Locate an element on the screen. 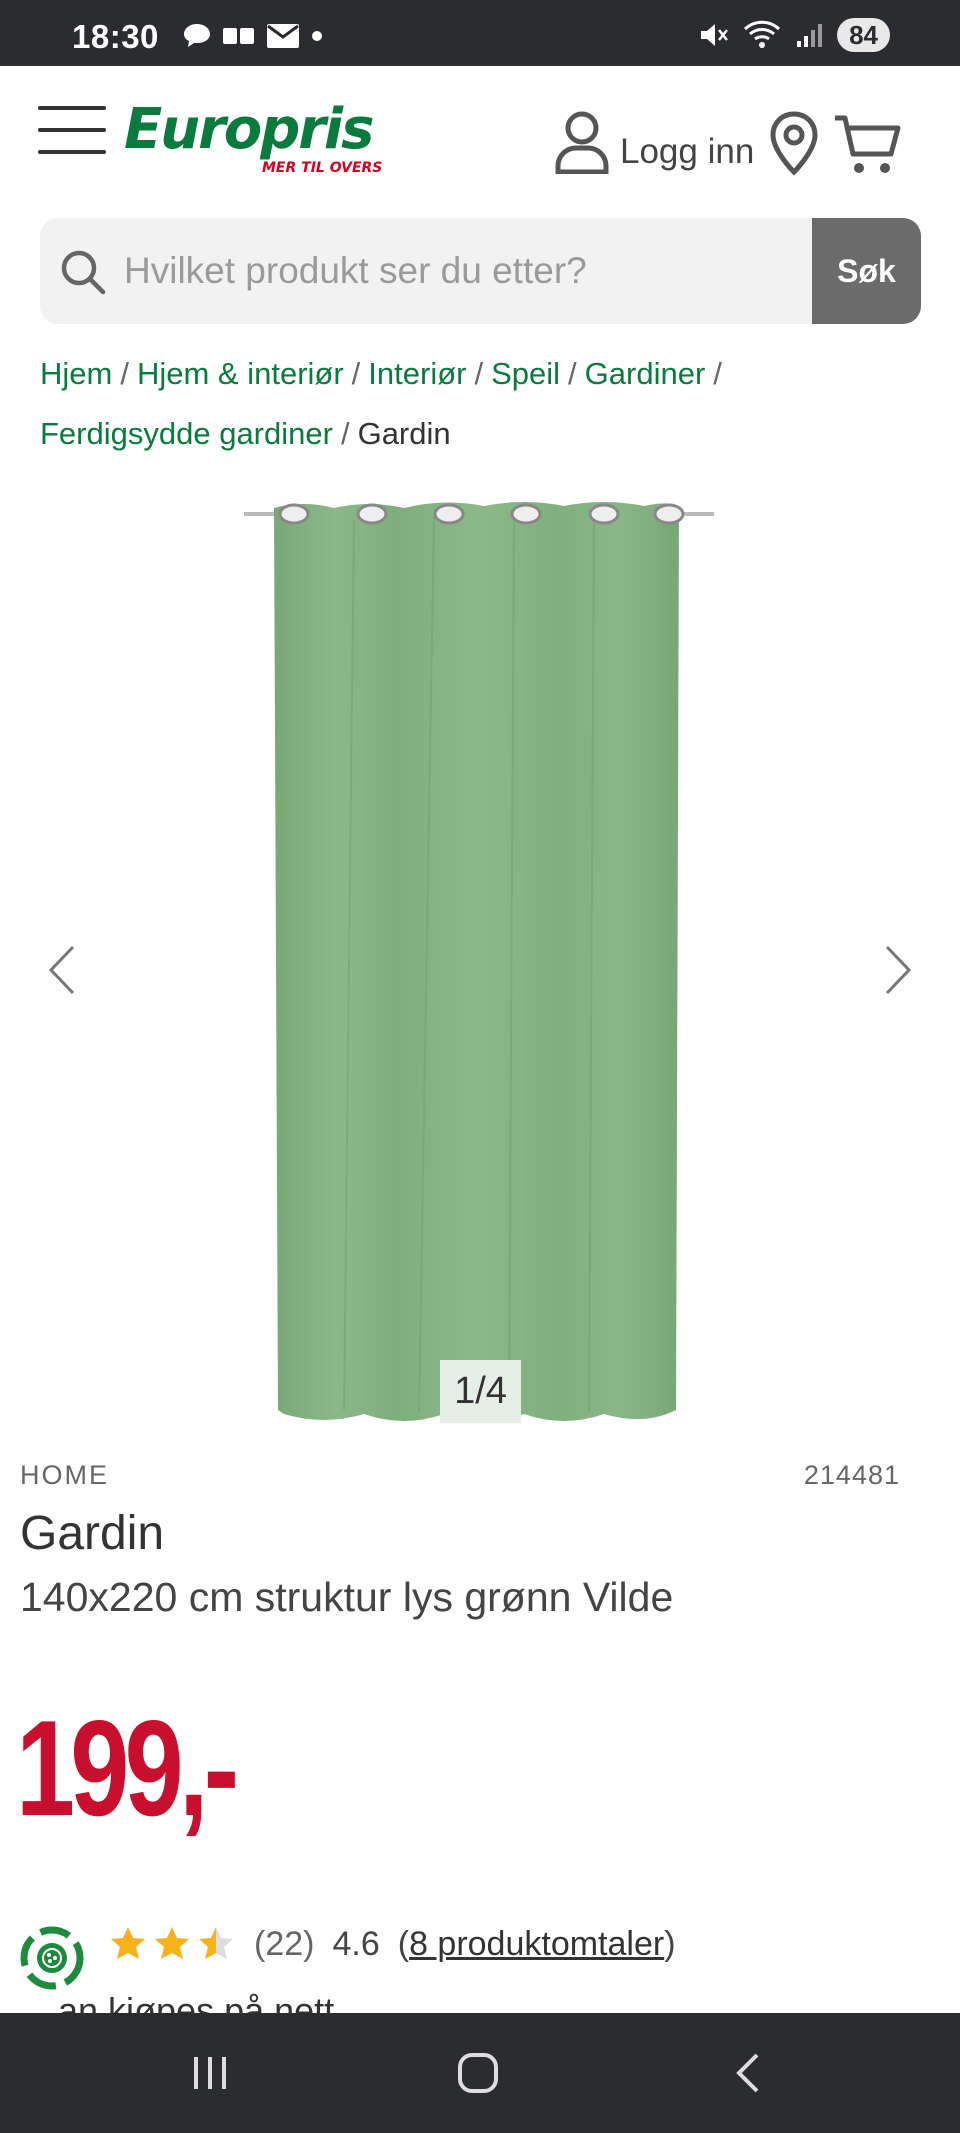 The height and width of the screenshot is (2133, 960). chevron-right-icon is located at coordinates (898, 970).